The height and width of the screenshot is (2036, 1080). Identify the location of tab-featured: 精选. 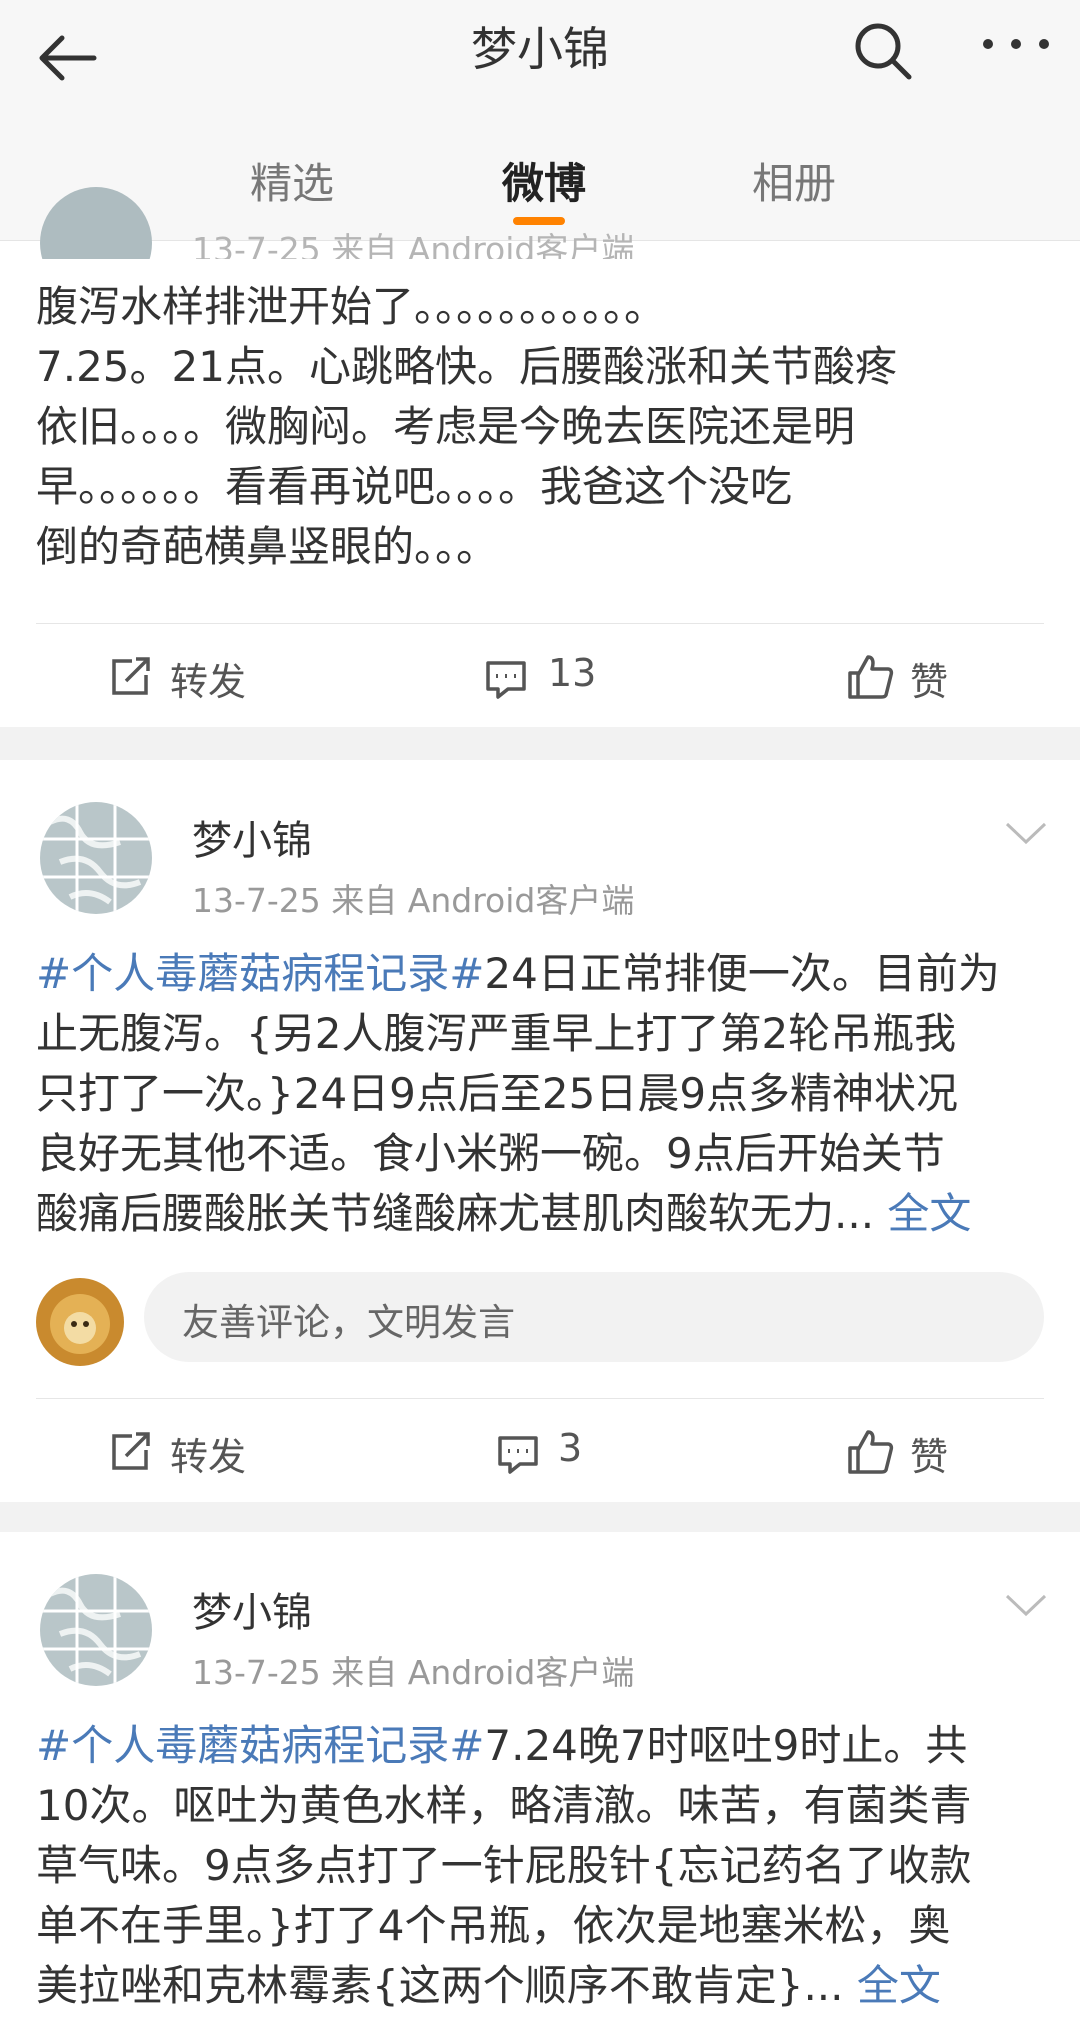
(292, 180).